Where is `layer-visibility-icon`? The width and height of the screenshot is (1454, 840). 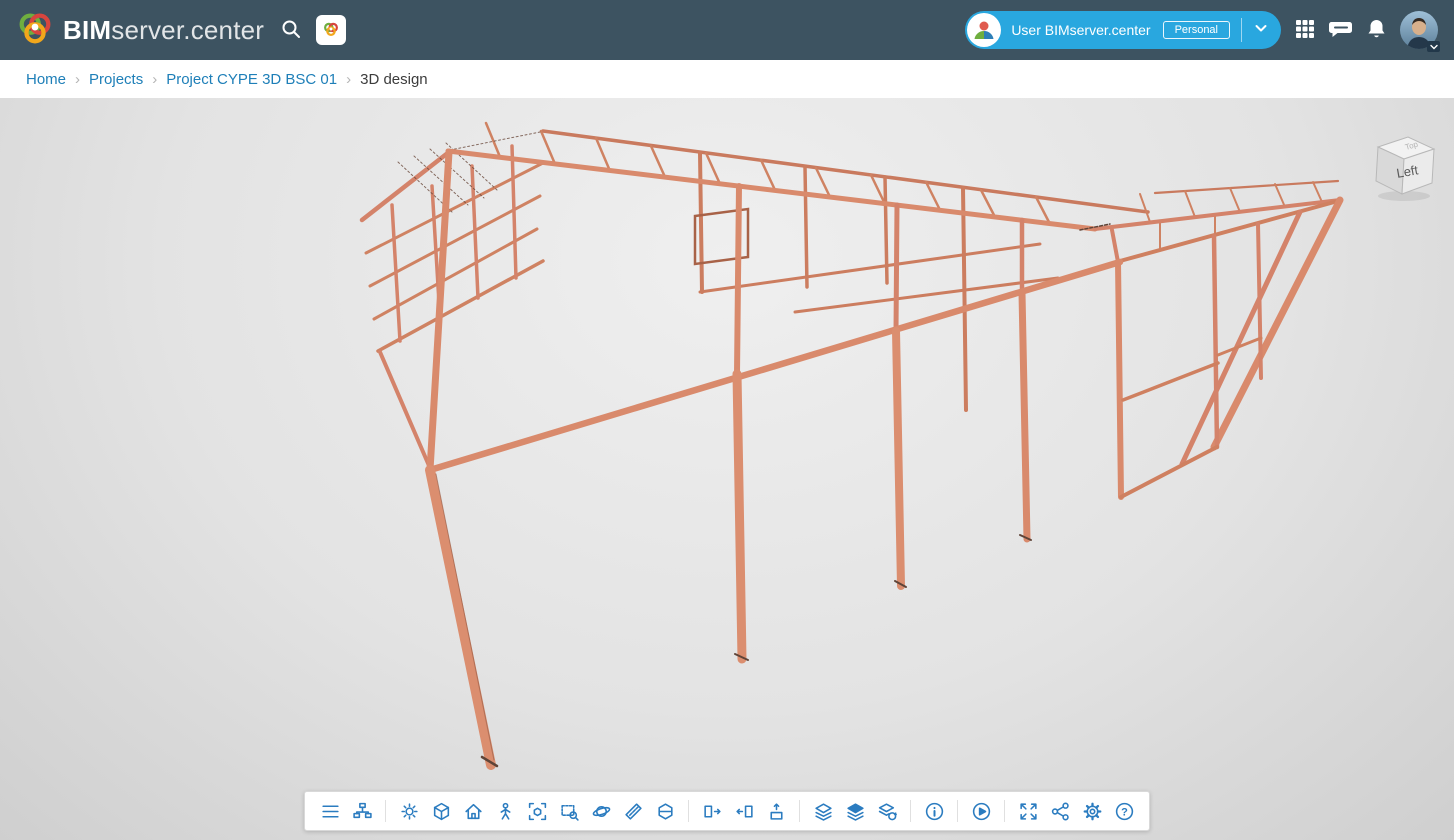
layer-visibility-icon is located at coordinates (855, 811).